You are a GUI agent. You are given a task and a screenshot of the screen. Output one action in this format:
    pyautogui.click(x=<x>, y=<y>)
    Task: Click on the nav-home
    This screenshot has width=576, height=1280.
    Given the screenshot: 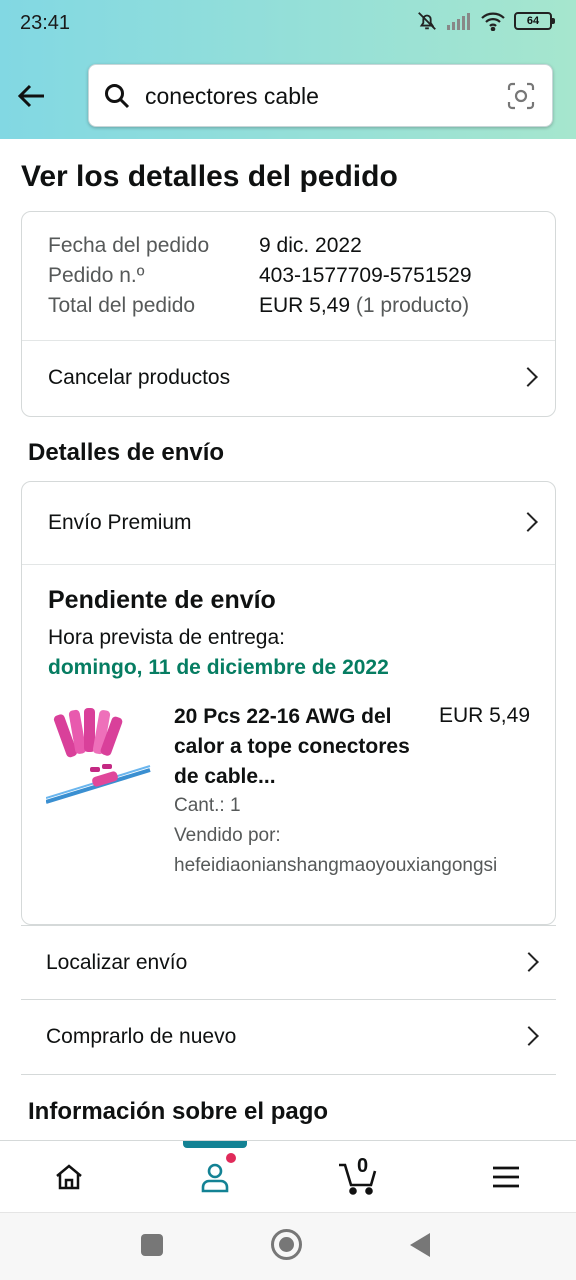 What is the action you would take?
    pyautogui.click(x=69, y=1177)
    